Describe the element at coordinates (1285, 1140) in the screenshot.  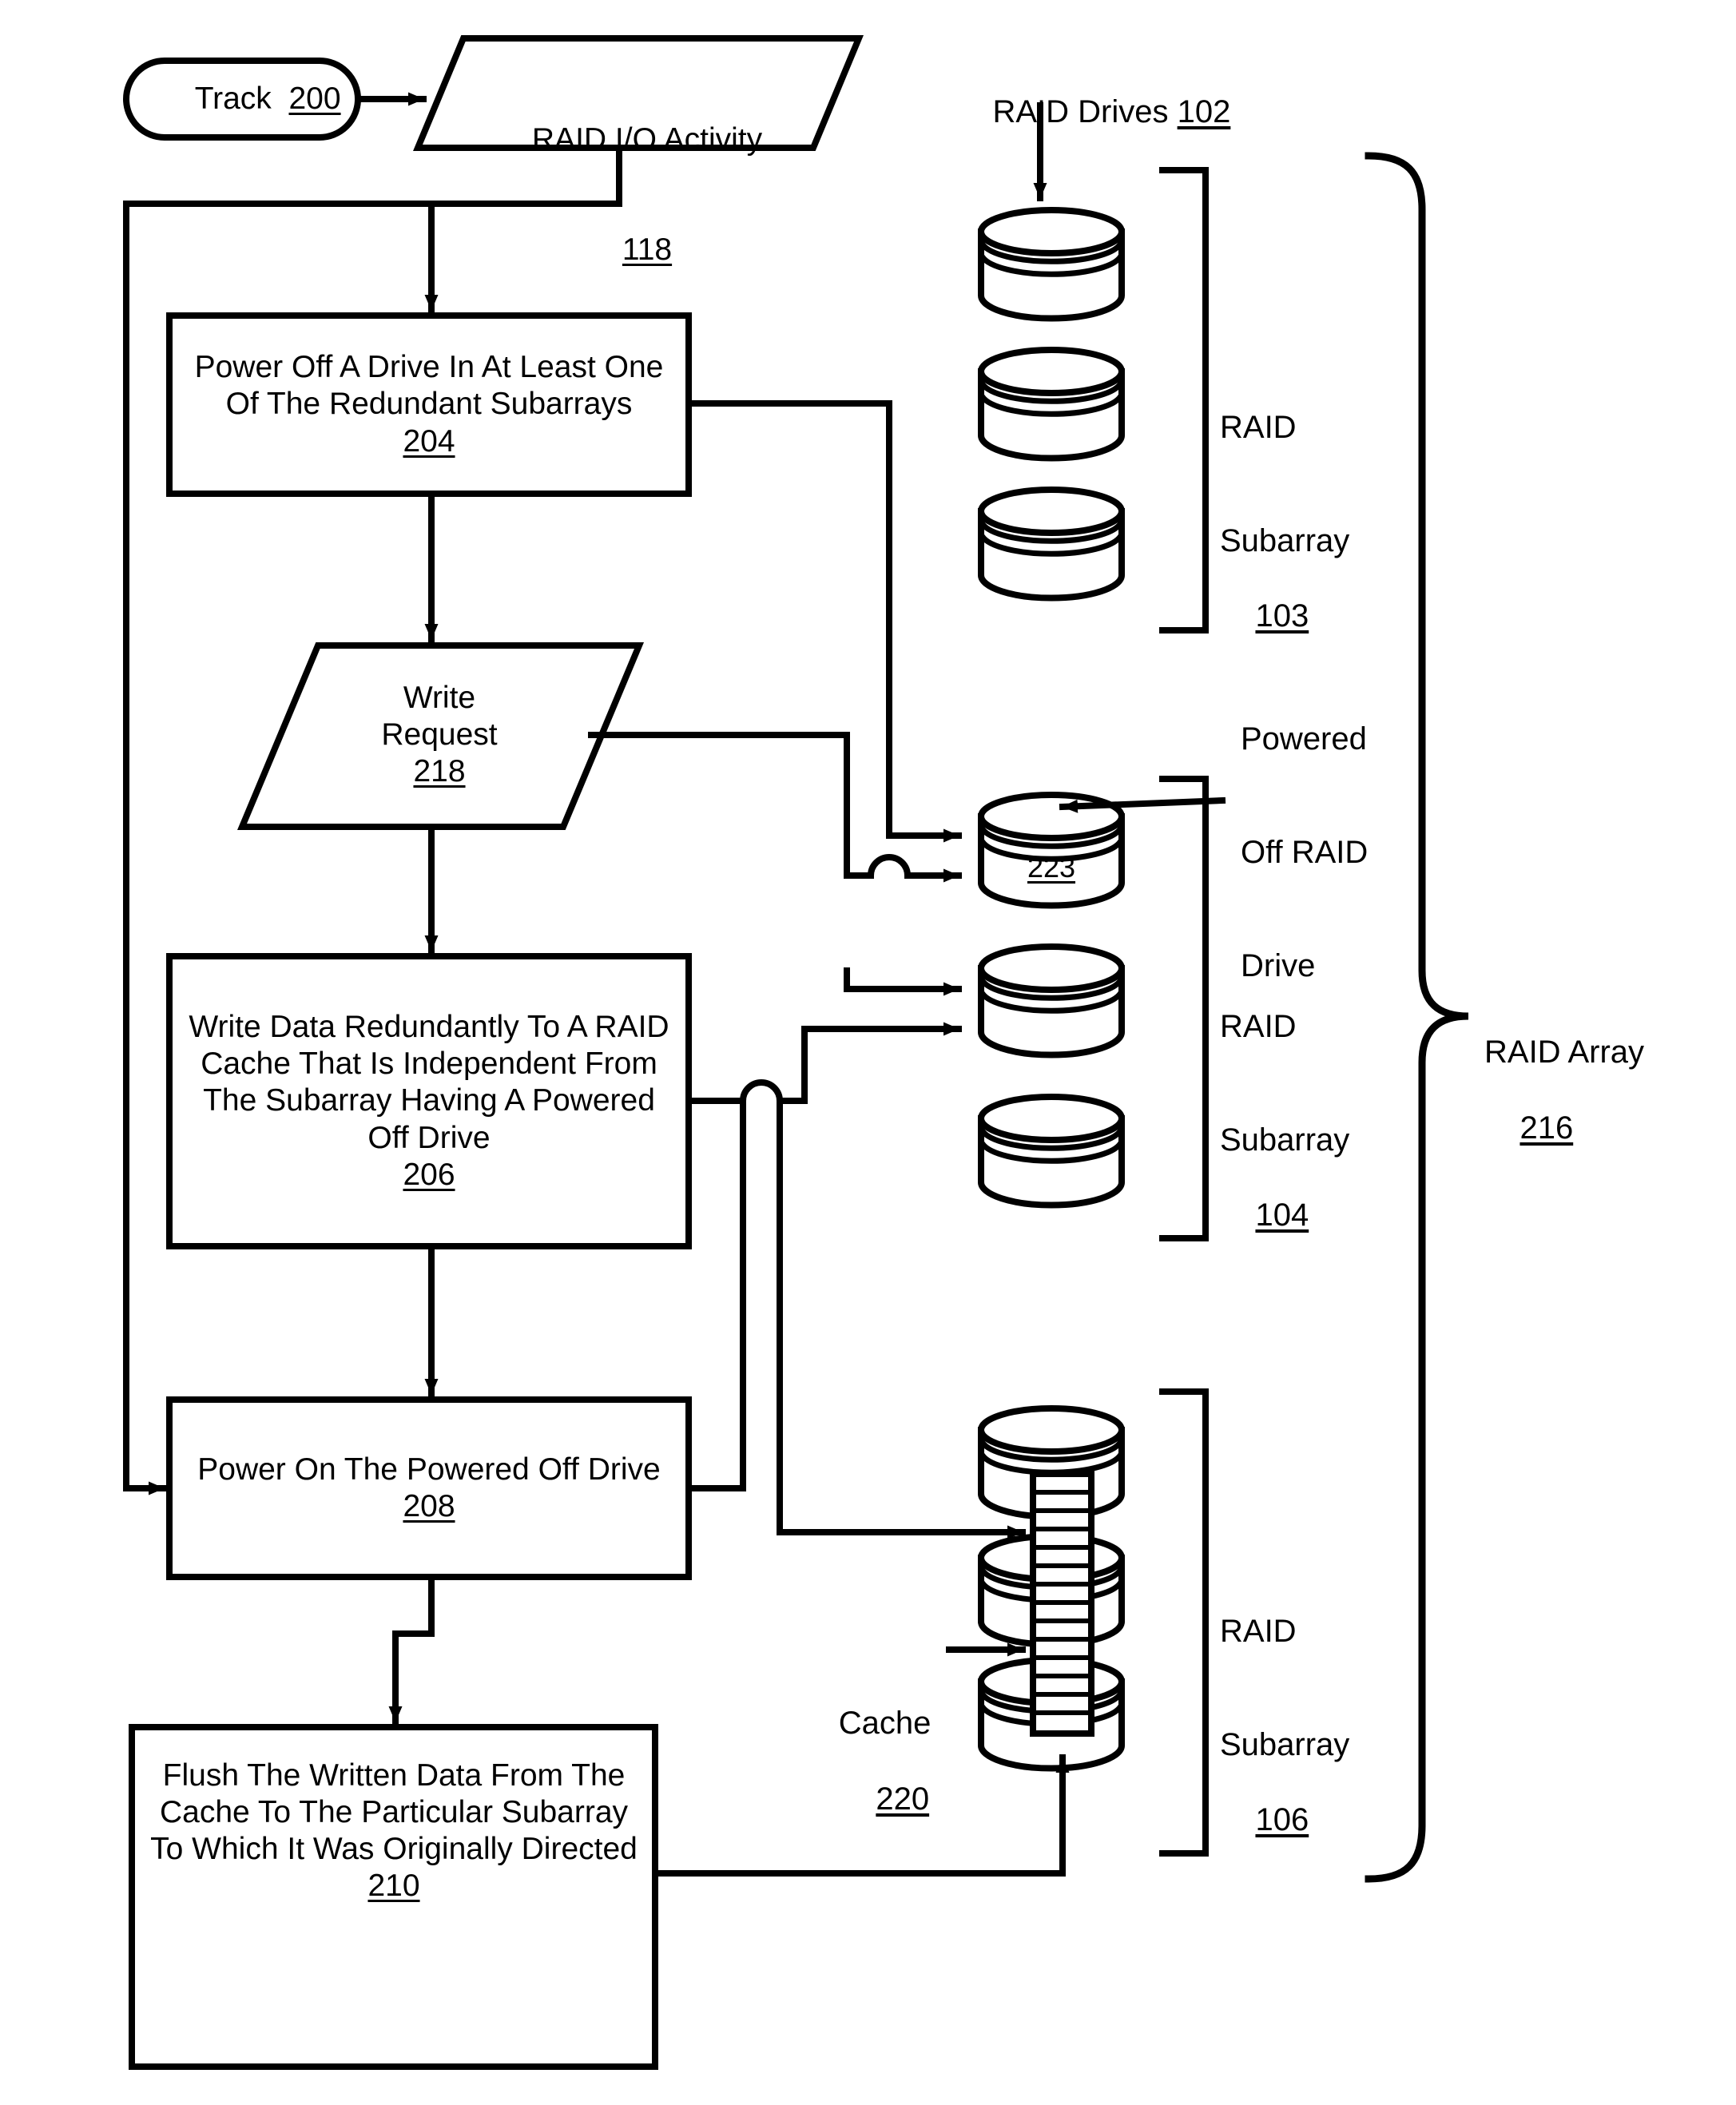
I see `subarray-104-line2: Subarray` at that location.